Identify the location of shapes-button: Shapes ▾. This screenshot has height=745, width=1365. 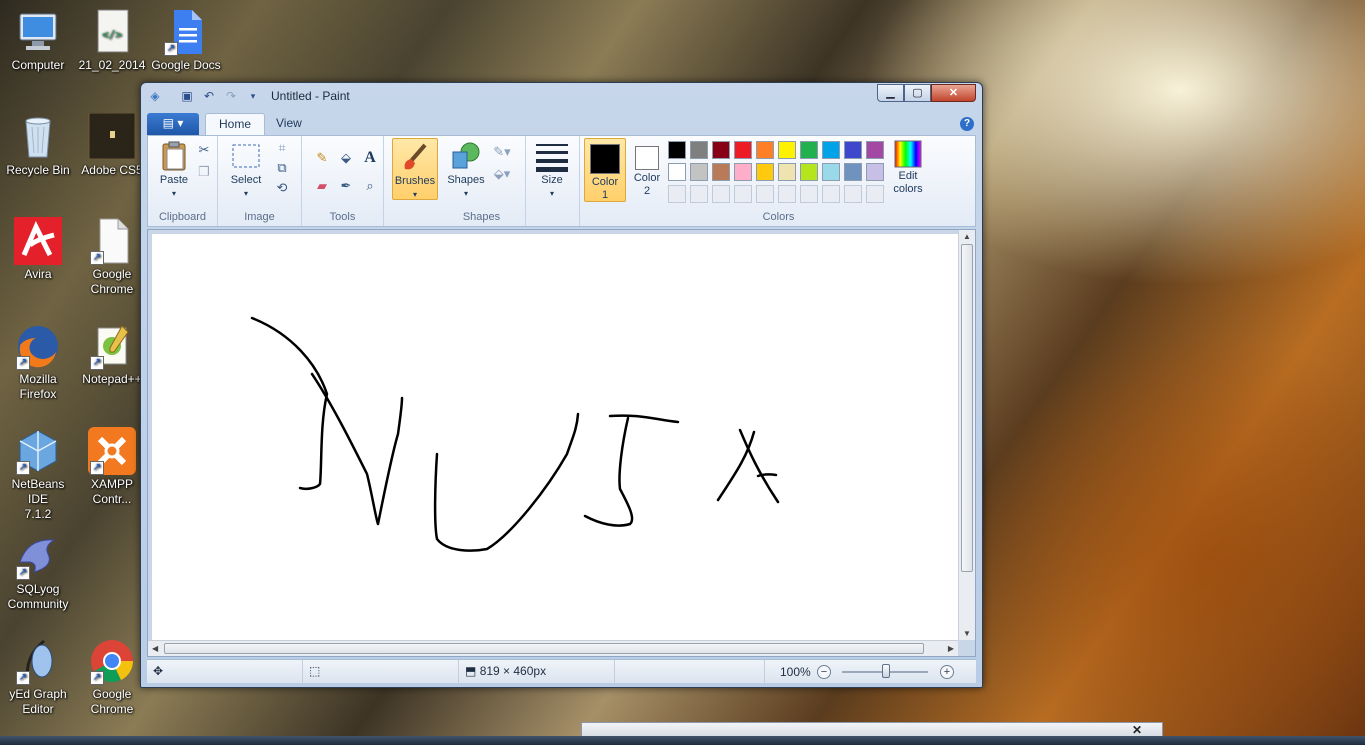
(466, 170).